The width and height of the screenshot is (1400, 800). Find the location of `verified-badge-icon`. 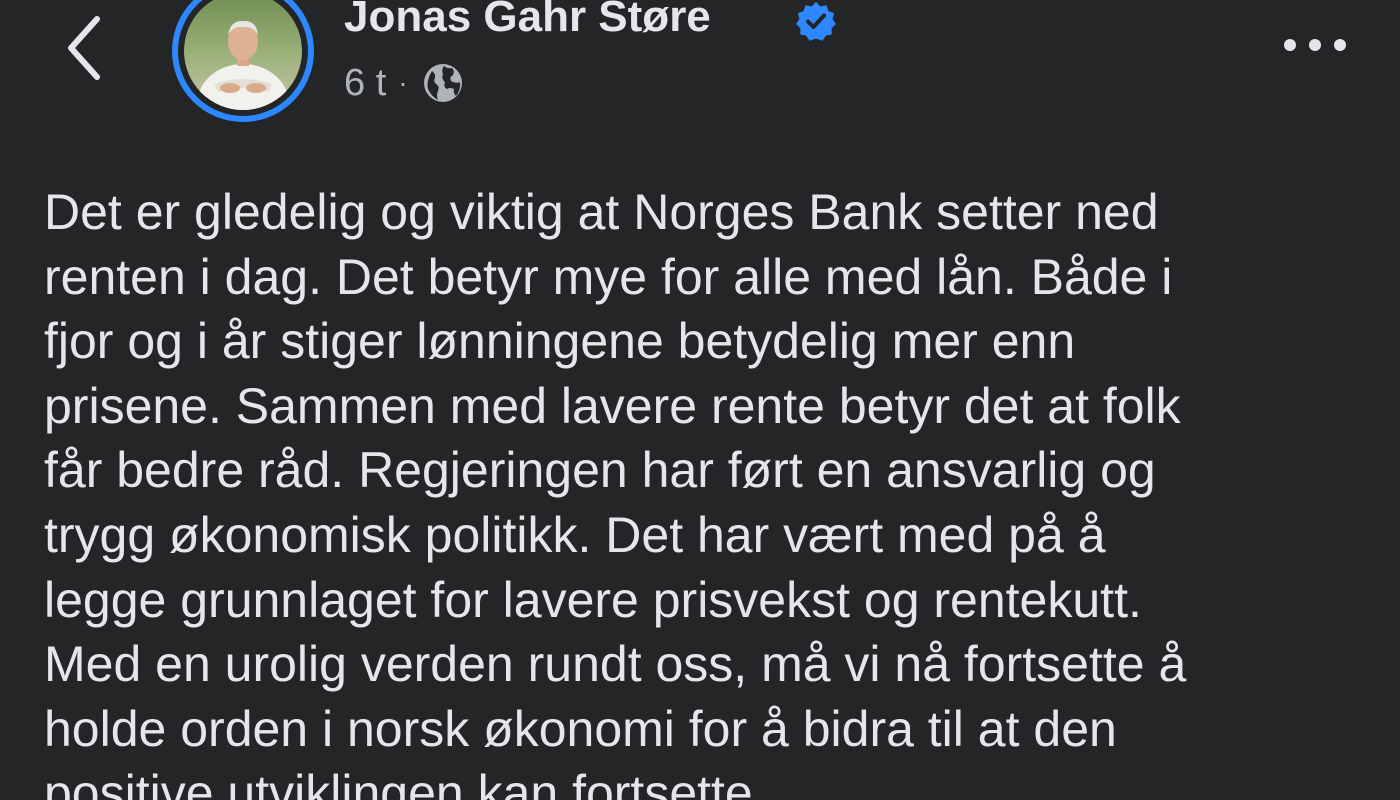

verified-badge-icon is located at coordinates (816, 21).